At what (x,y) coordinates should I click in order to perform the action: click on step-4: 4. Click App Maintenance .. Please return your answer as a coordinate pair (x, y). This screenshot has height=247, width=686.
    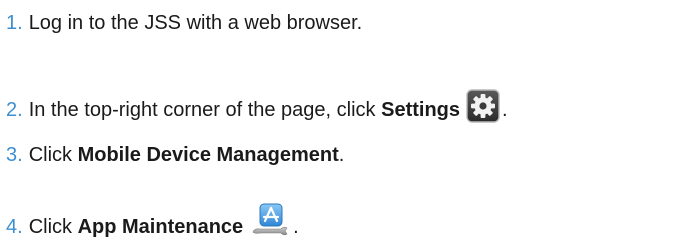
    Looking at the image, I should click on (152, 224).